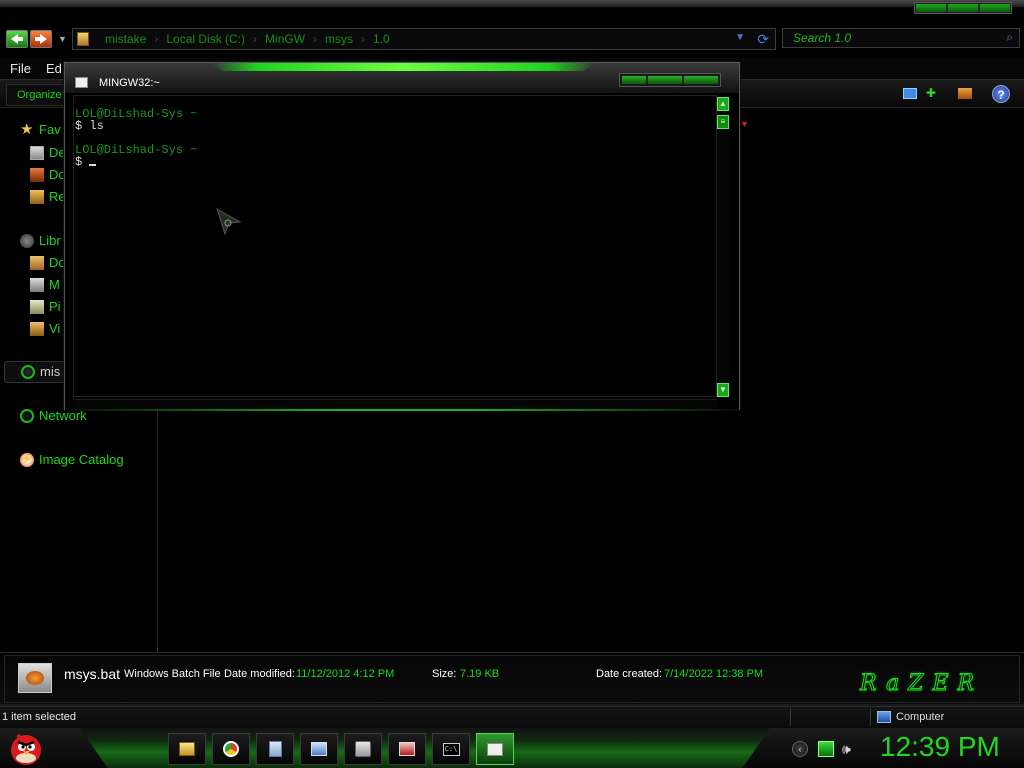 This screenshot has width=1024, height=768. I want to click on search-icon: ⌕, so click(1009, 37).